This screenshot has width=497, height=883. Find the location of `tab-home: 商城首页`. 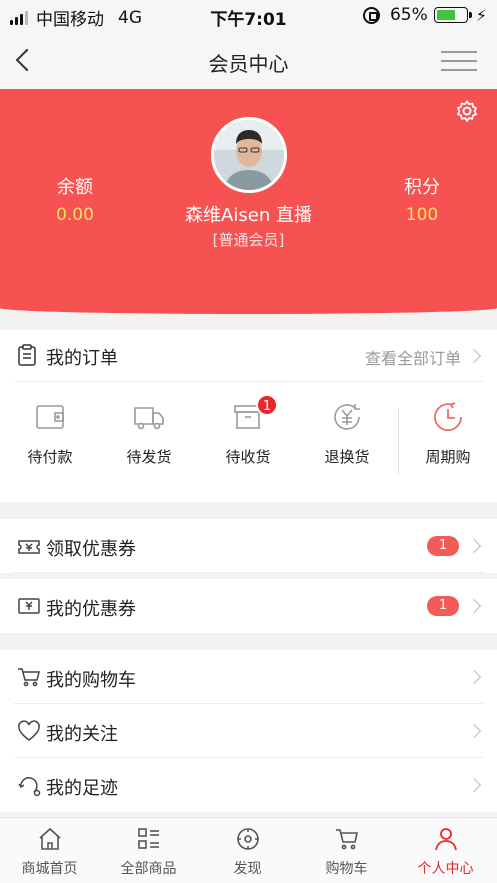

tab-home: 商城首页 is located at coordinates (49, 852).